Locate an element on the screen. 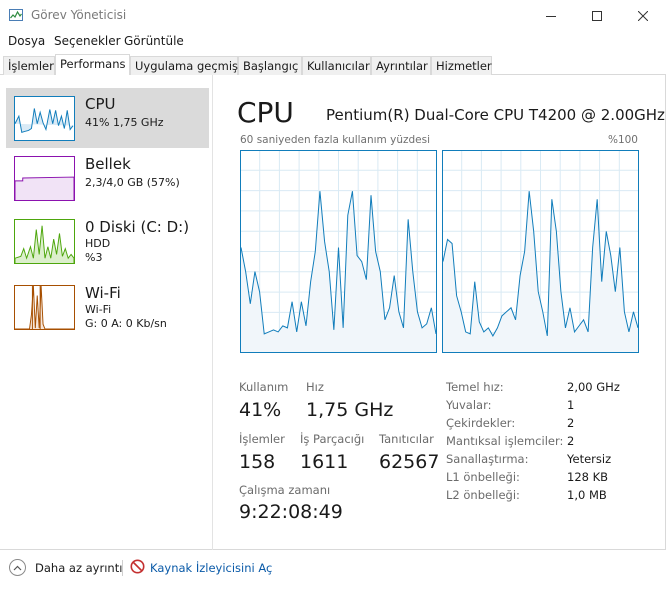 This screenshot has width=666, height=593. spec-label: Çekirdekler: is located at coordinates (481, 423).